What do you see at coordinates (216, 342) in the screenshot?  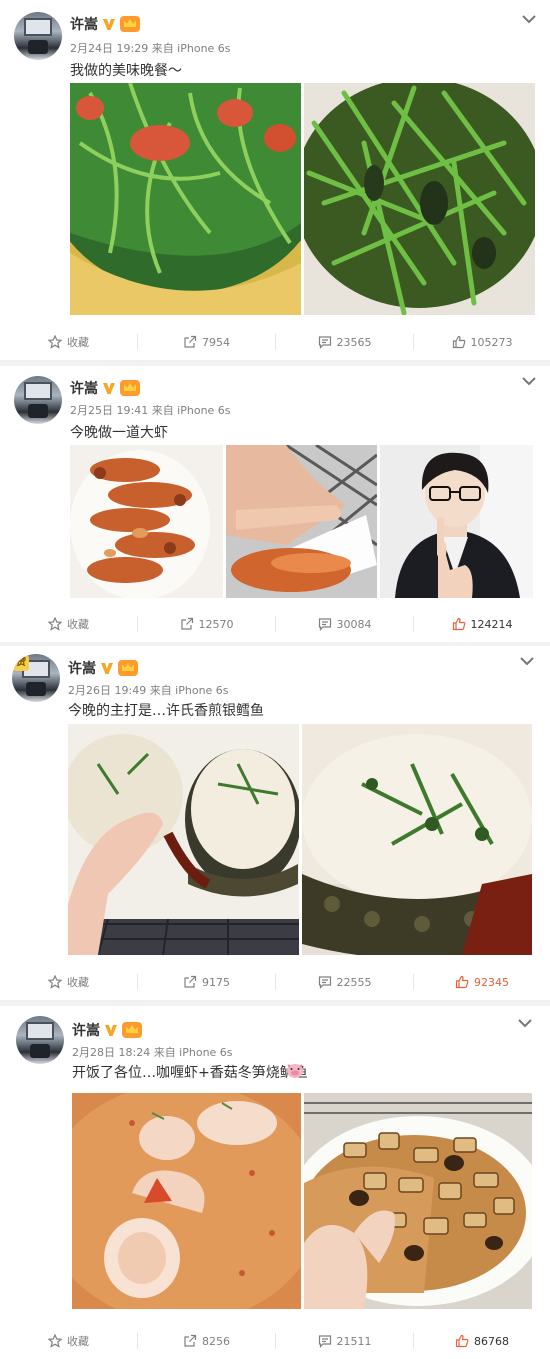 I see `repost-count: 7954` at bounding box center [216, 342].